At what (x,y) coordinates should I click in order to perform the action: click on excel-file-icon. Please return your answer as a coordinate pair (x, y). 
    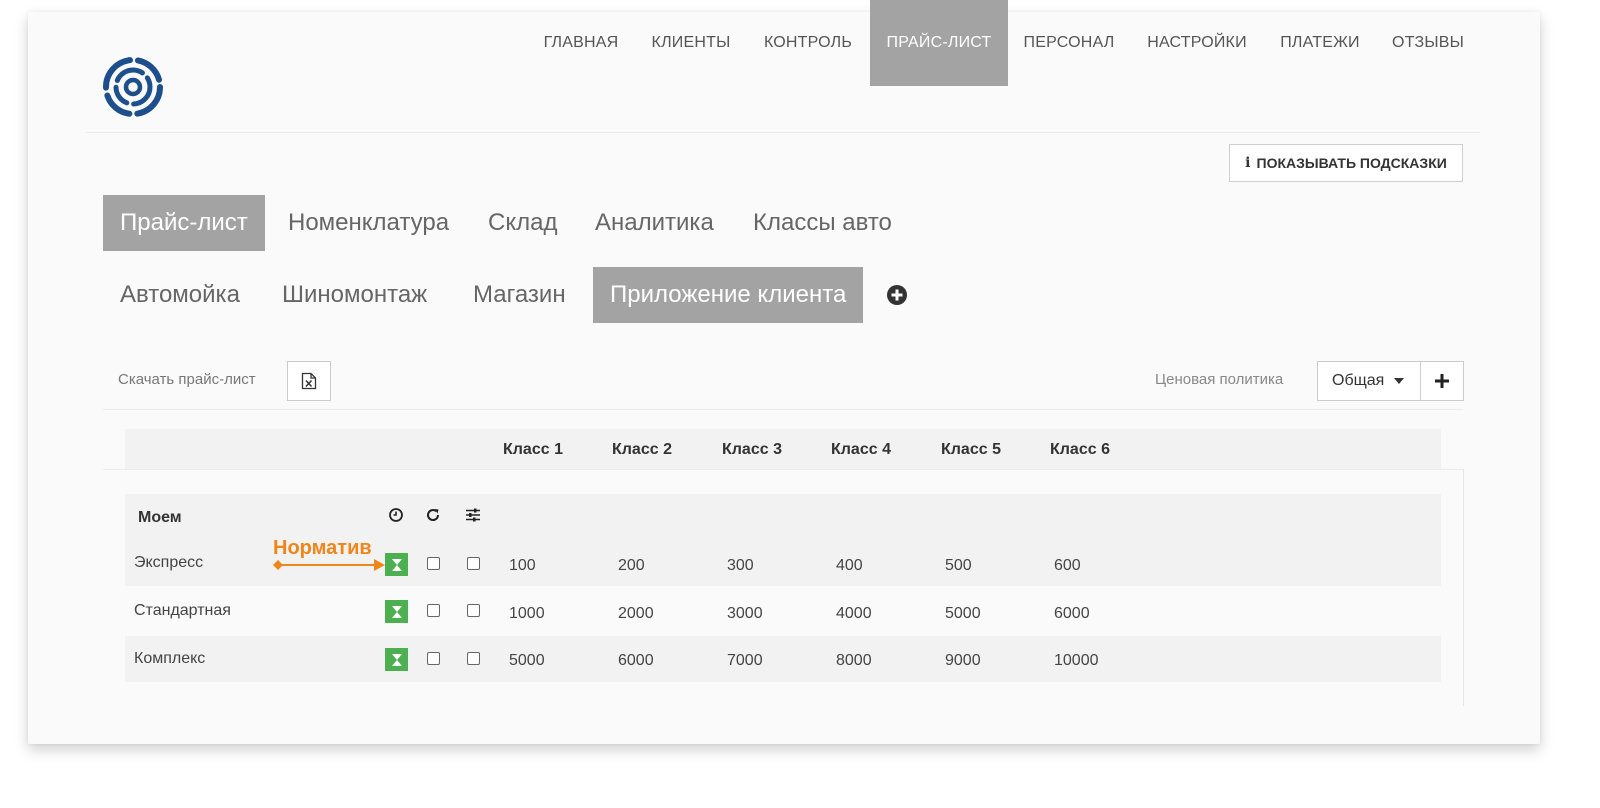
    Looking at the image, I should click on (309, 381).